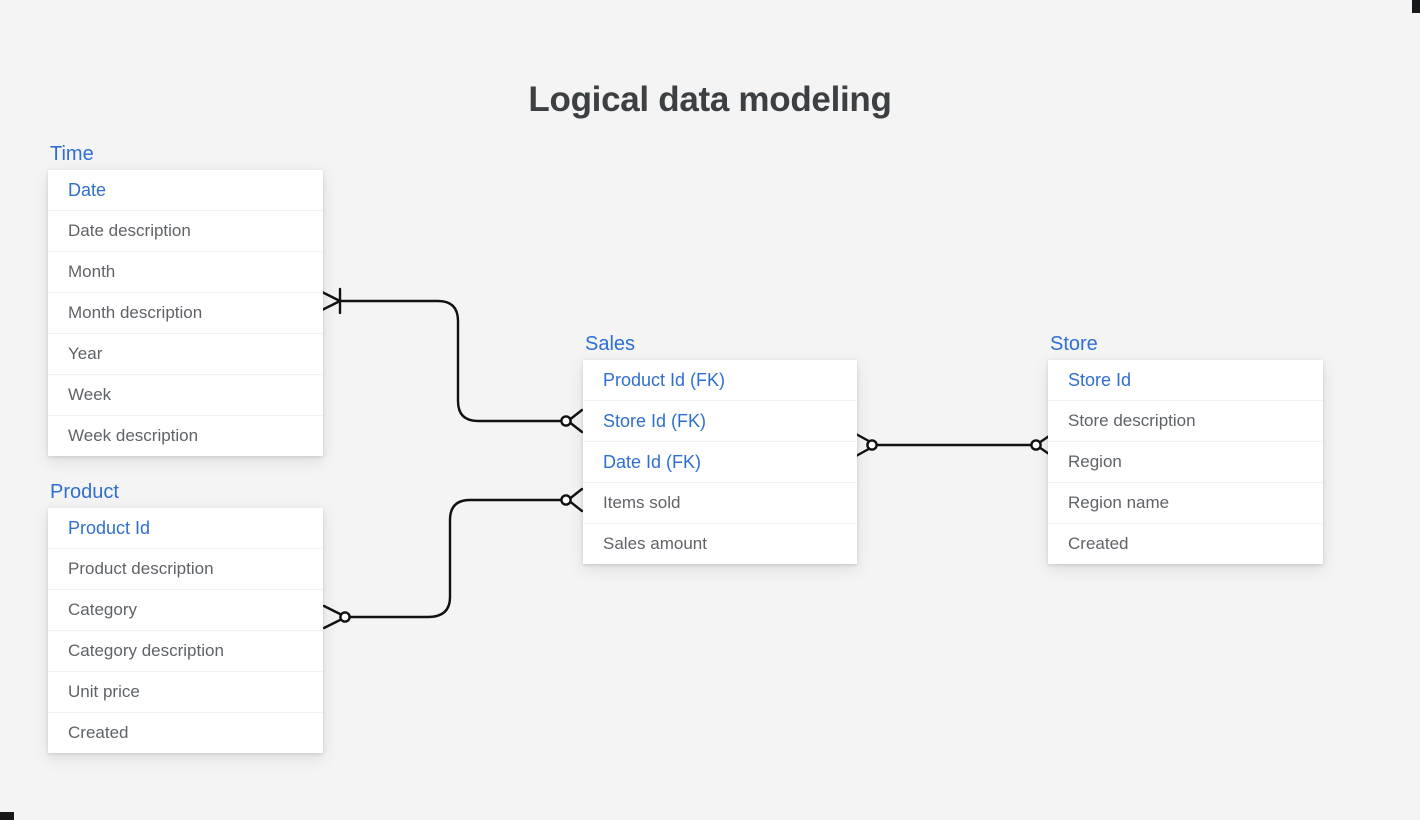 This screenshot has height=820, width=1420. I want to click on field-row: Region, so click(1185, 462).